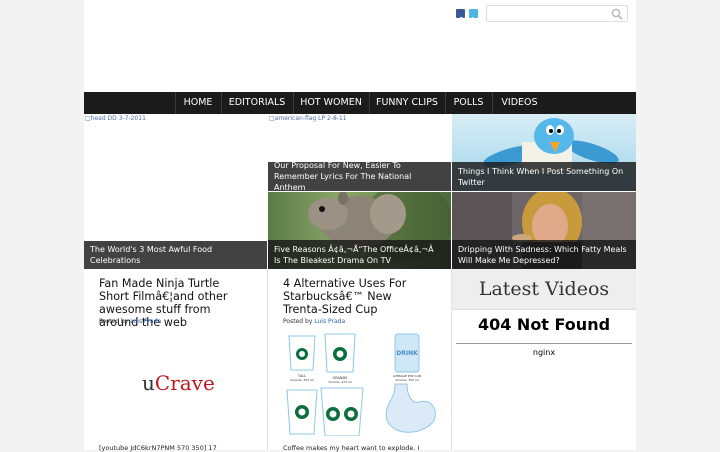 Image resolution: width=720 pixels, height=452 pixels. What do you see at coordinates (407, 380) in the screenshot?
I see `soda-volume: Volume: 355 ml` at bounding box center [407, 380].